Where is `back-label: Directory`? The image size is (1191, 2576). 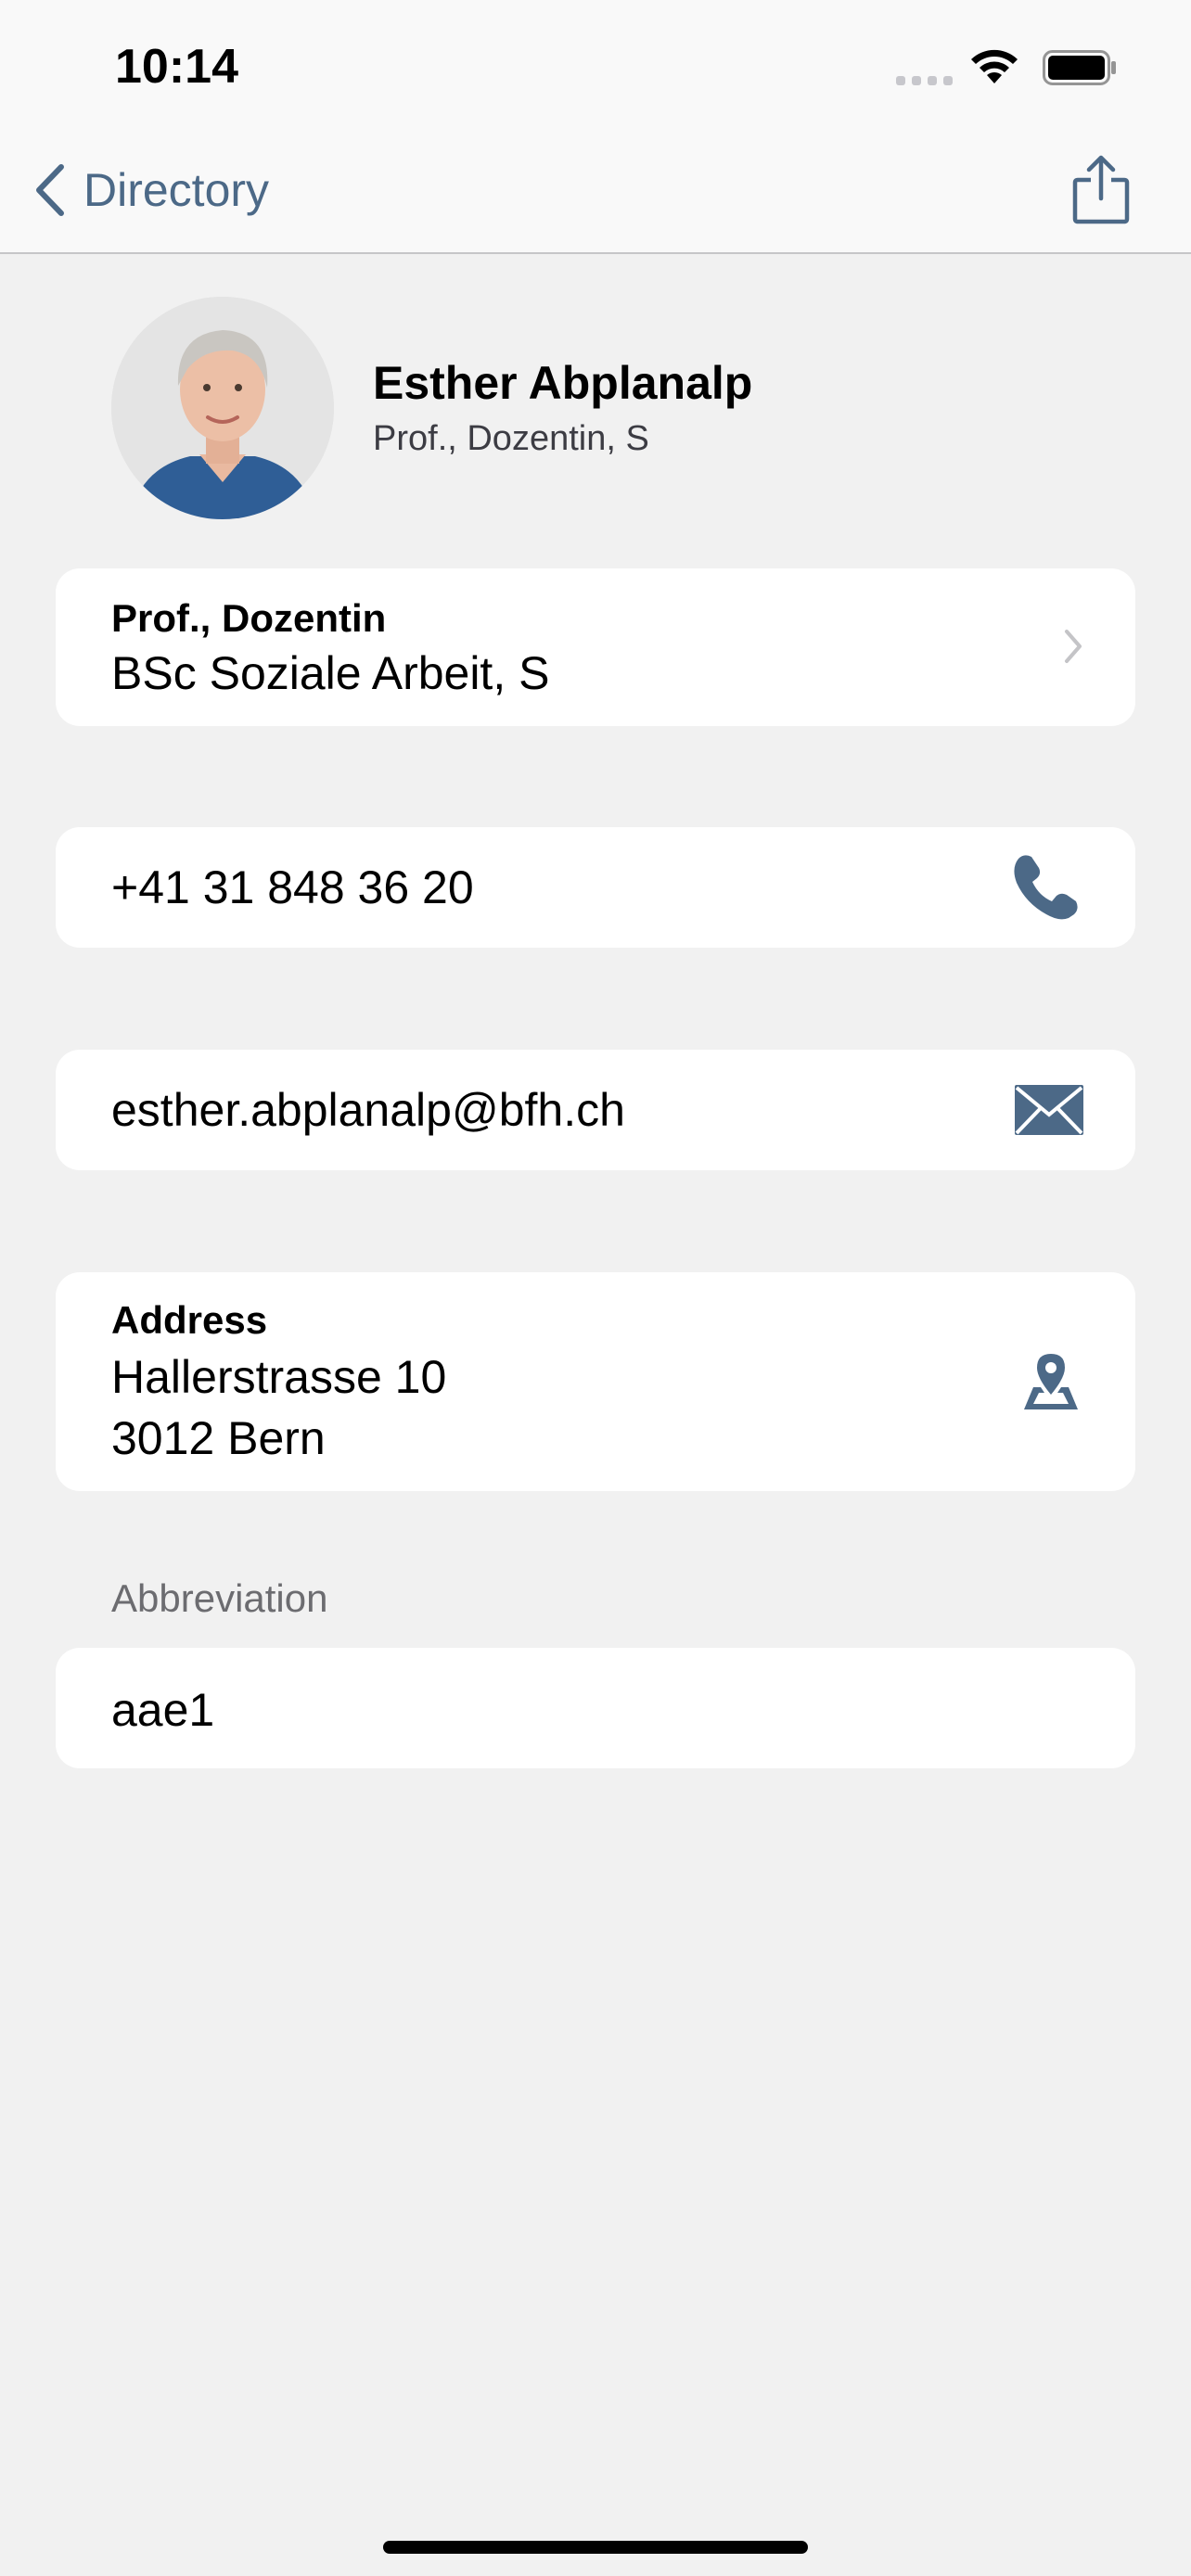
back-label: Directory is located at coordinates (177, 190).